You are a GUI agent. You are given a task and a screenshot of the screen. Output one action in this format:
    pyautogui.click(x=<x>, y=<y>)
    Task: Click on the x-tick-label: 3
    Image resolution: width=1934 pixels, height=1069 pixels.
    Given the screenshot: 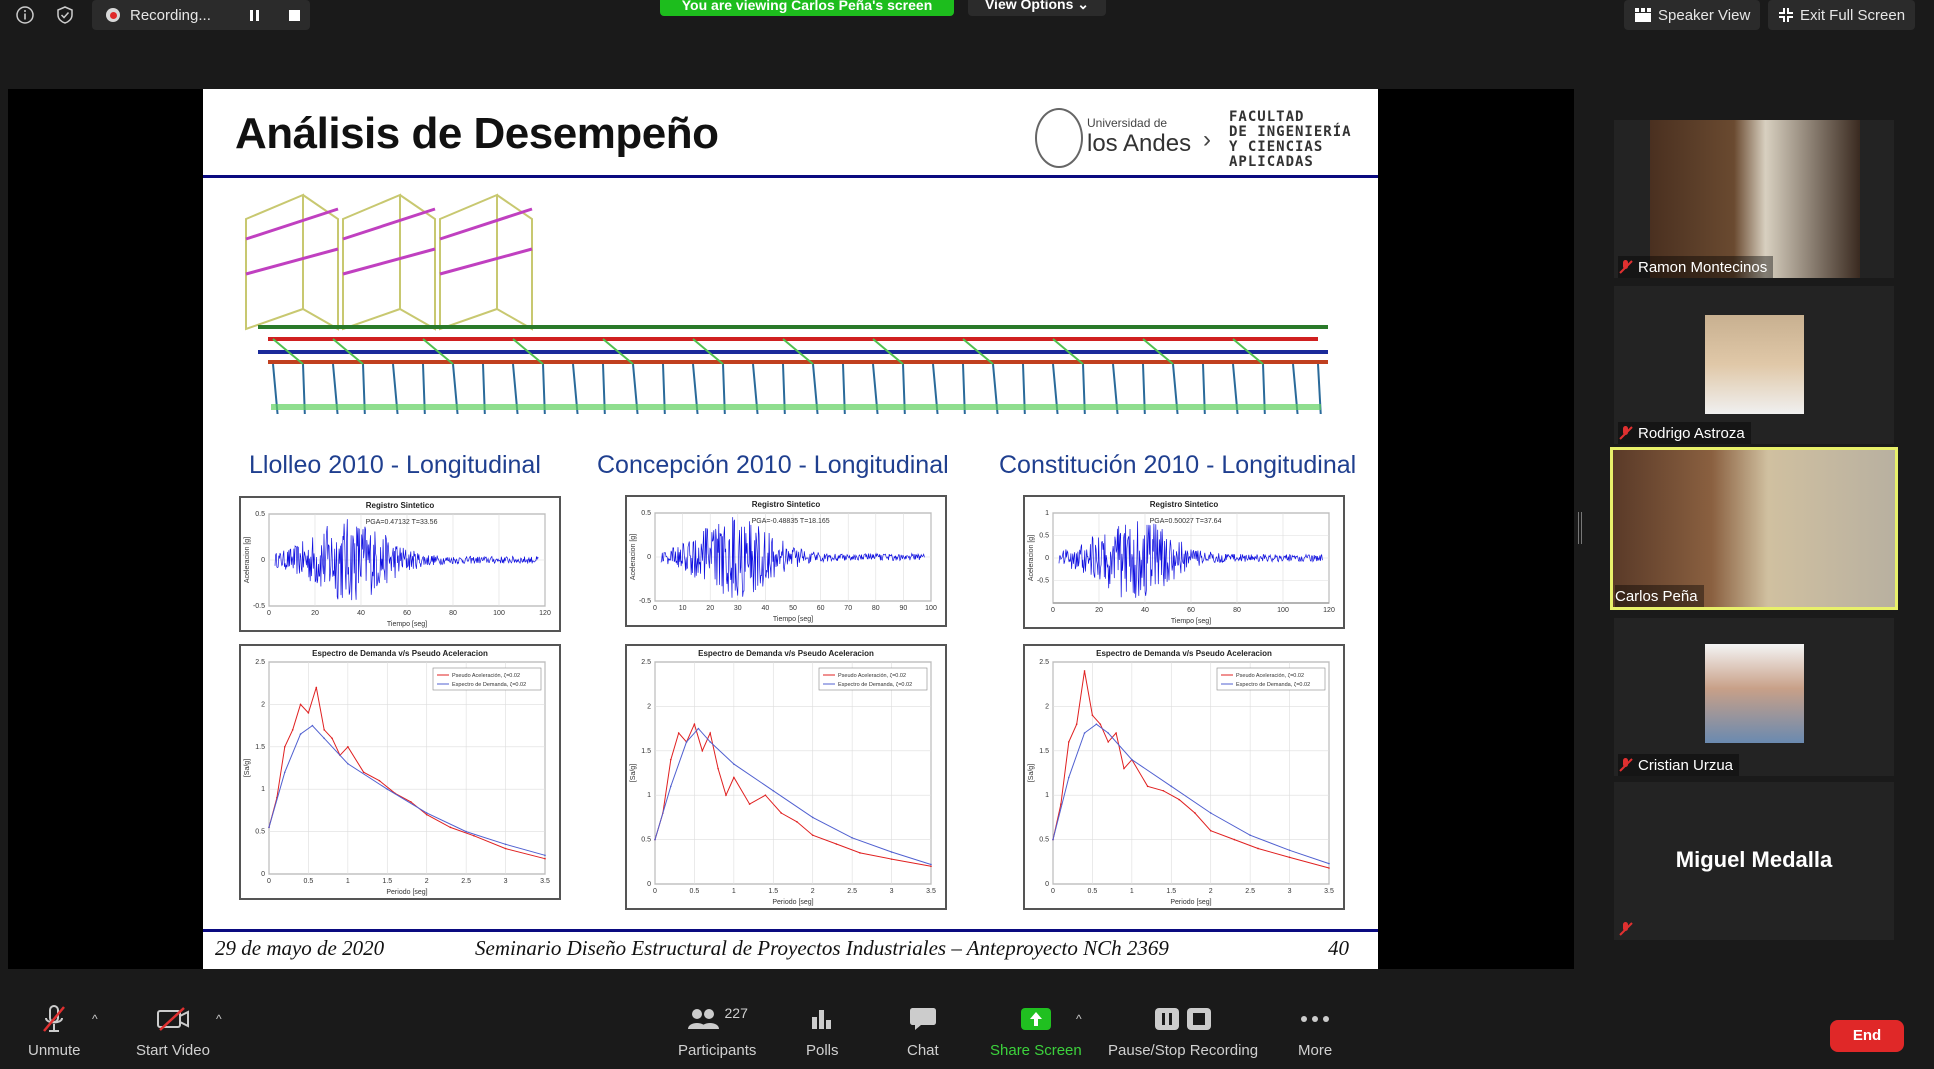 What is the action you would take?
    pyautogui.click(x=892, y=891)
    